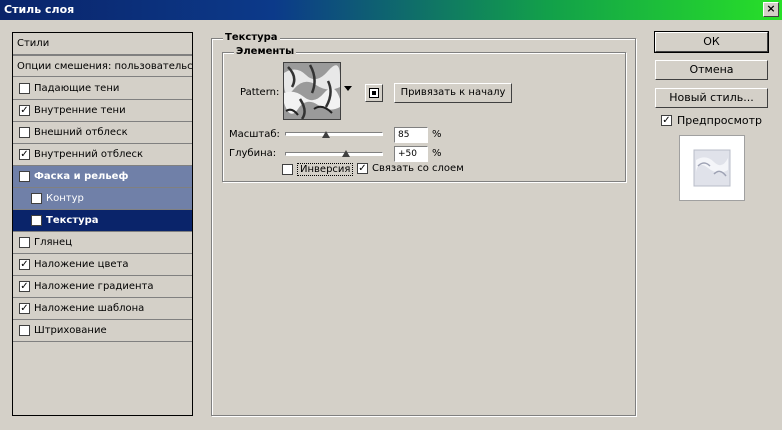  What do you see at coordinates (102, 287) in the screenshot?
I see `style-item-gradient-overlay: ✓ Наложение градиента` at bounding box center [102, 287].